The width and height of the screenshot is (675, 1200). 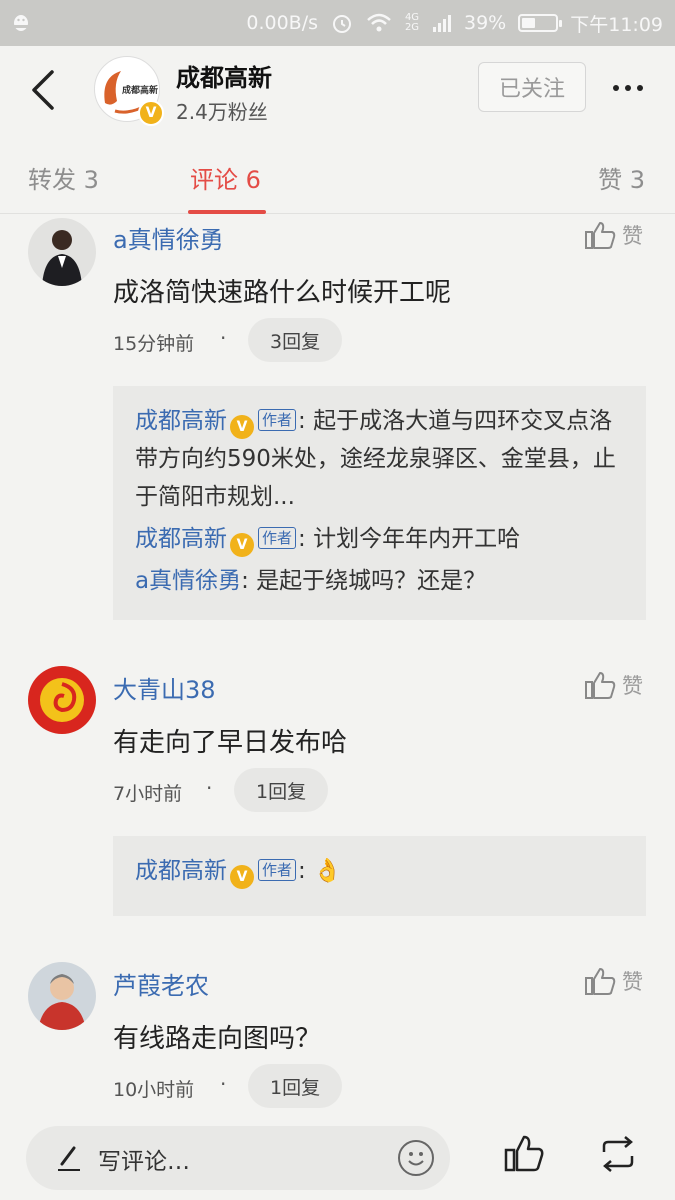 What do you see at coordinates (532, 87) in the screenshot?
I see `follow-button: 已关注` at bounding box center [532, 87].